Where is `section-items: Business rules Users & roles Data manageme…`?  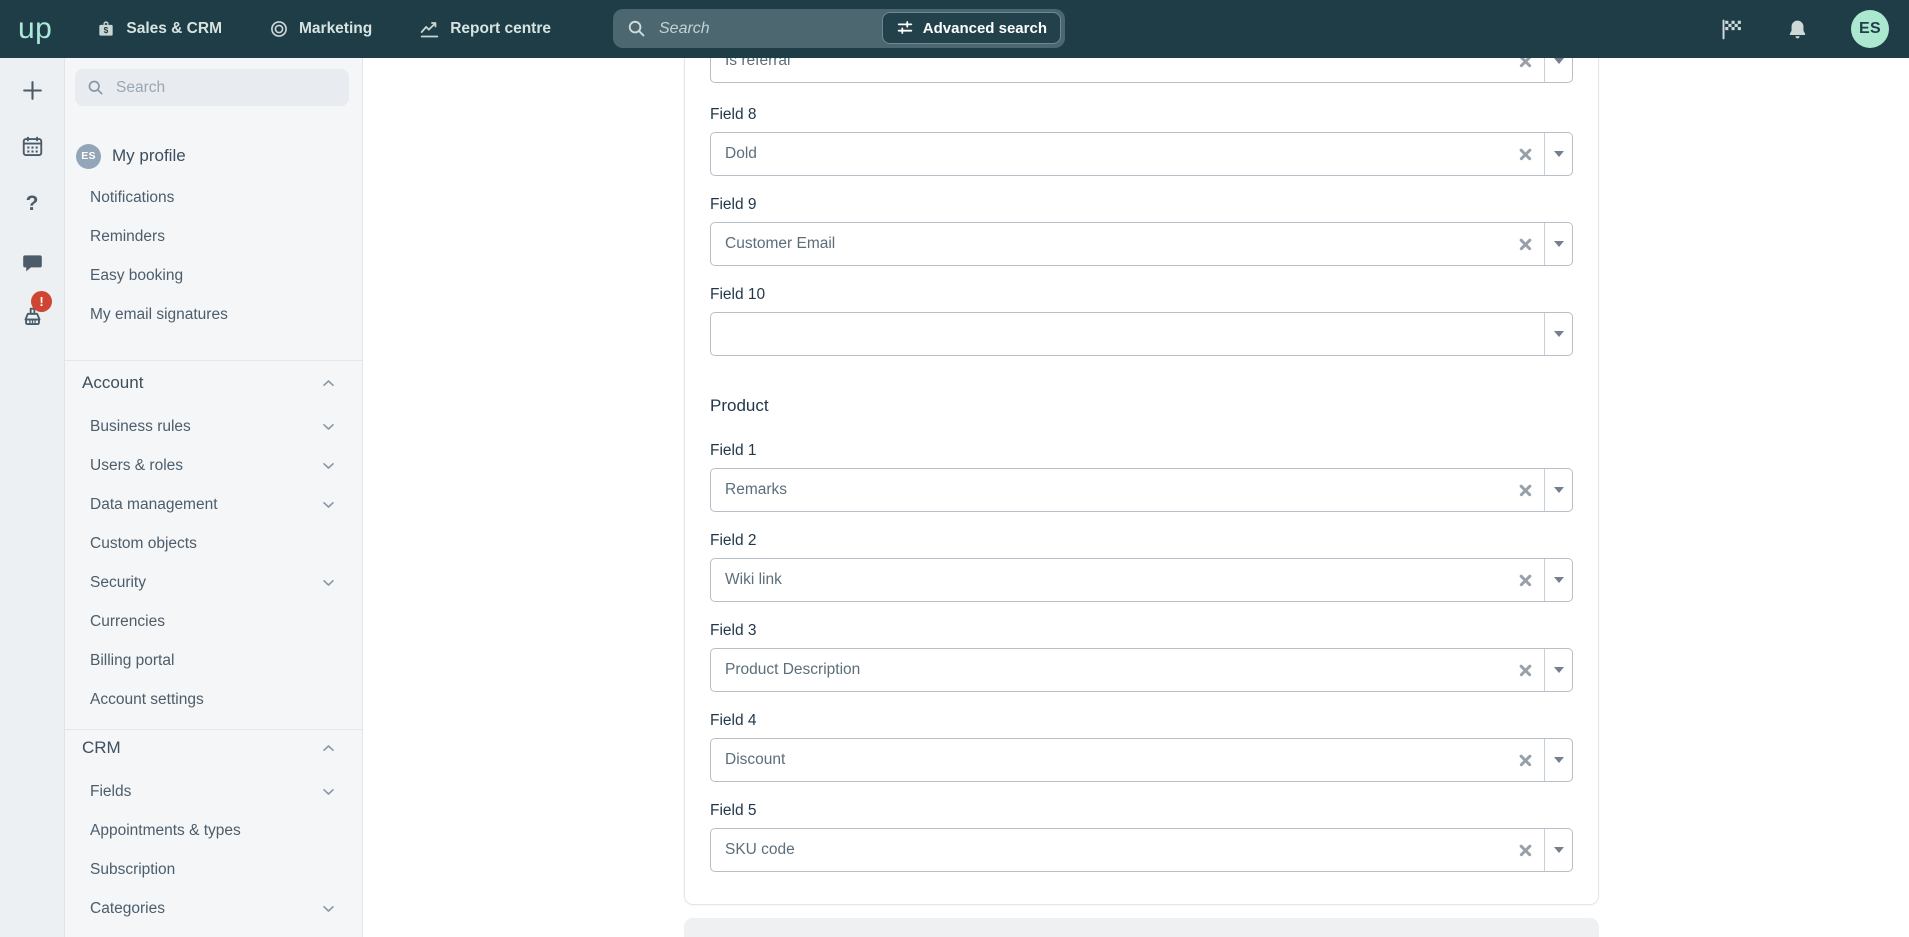 section-items: Business rules Users & roles Data manageme… is located at coordinates (213, 563).